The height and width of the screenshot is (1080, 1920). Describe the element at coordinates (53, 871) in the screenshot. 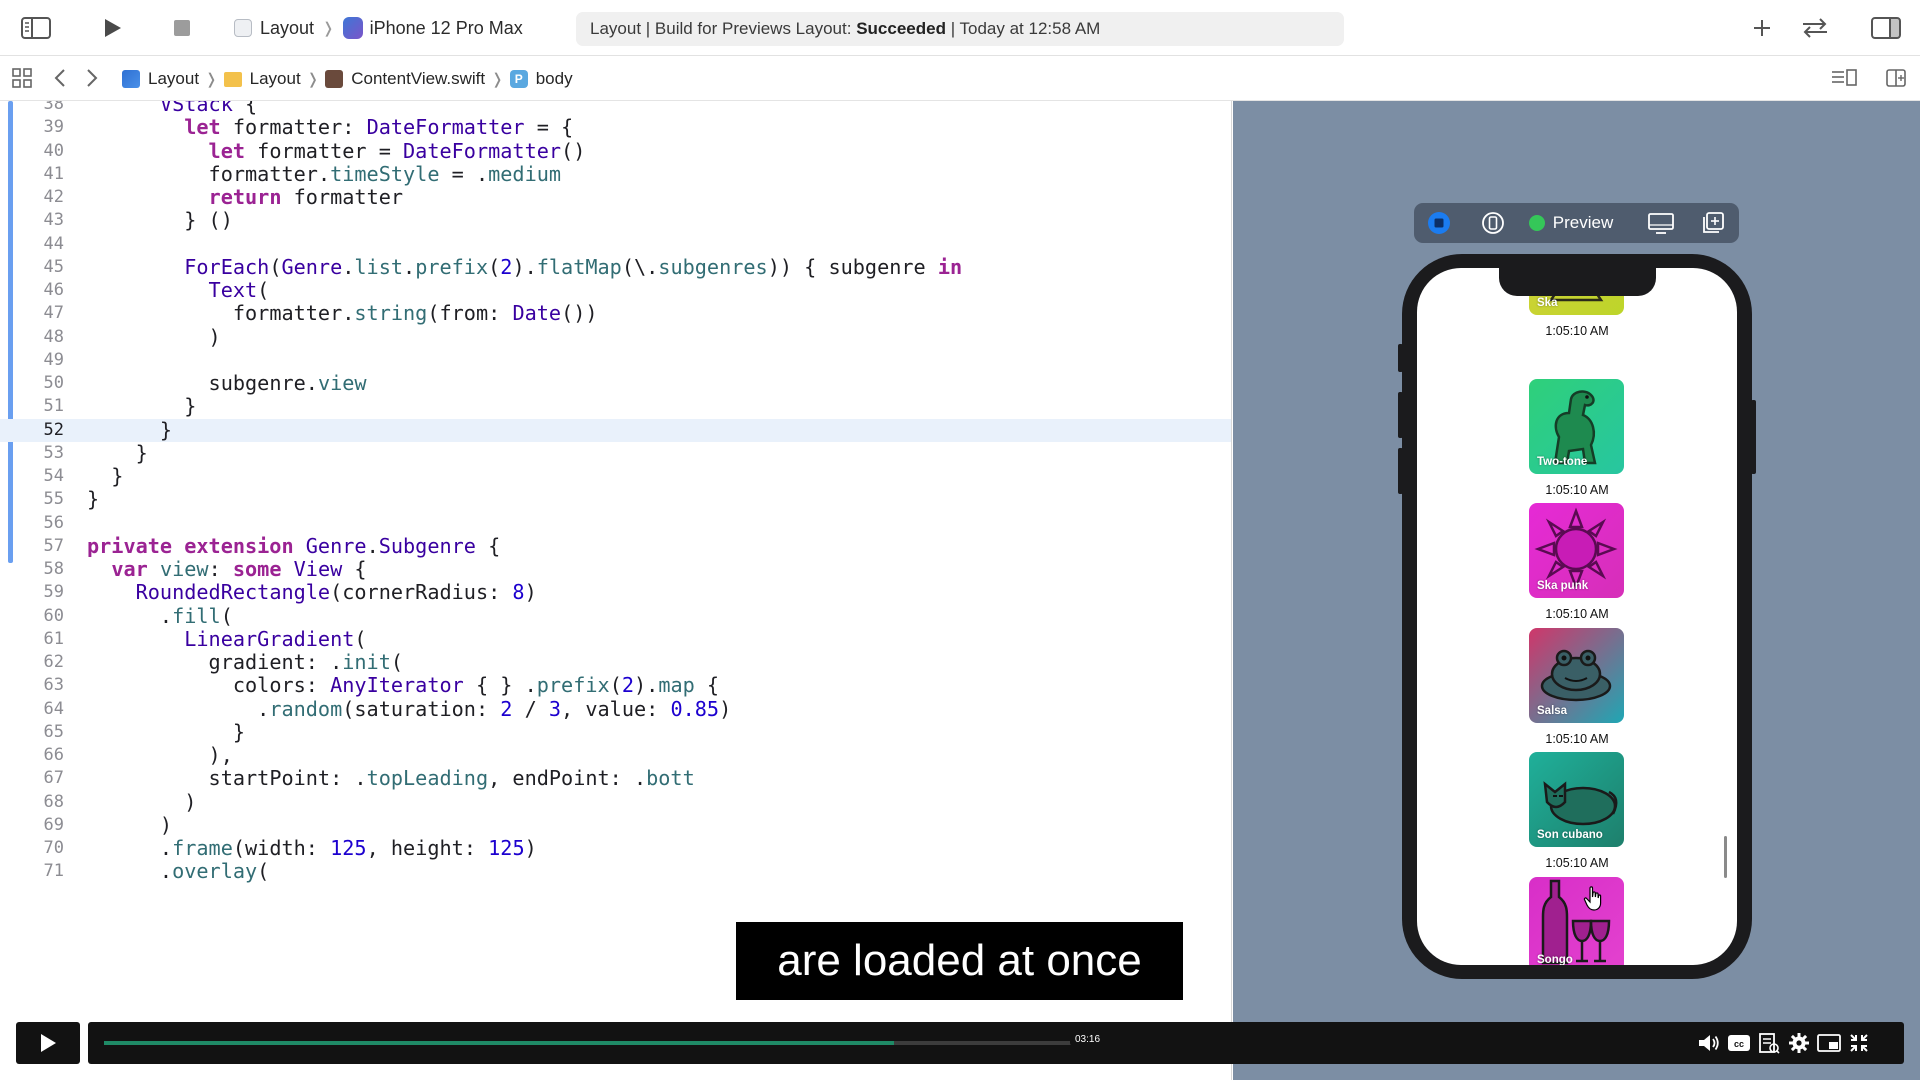

I see `line-number: 71` at that location.